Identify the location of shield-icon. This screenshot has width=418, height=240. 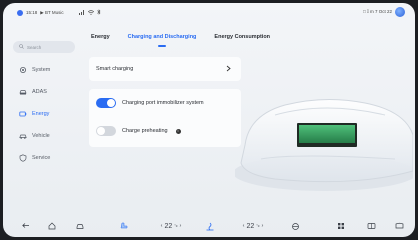
(23, 158).